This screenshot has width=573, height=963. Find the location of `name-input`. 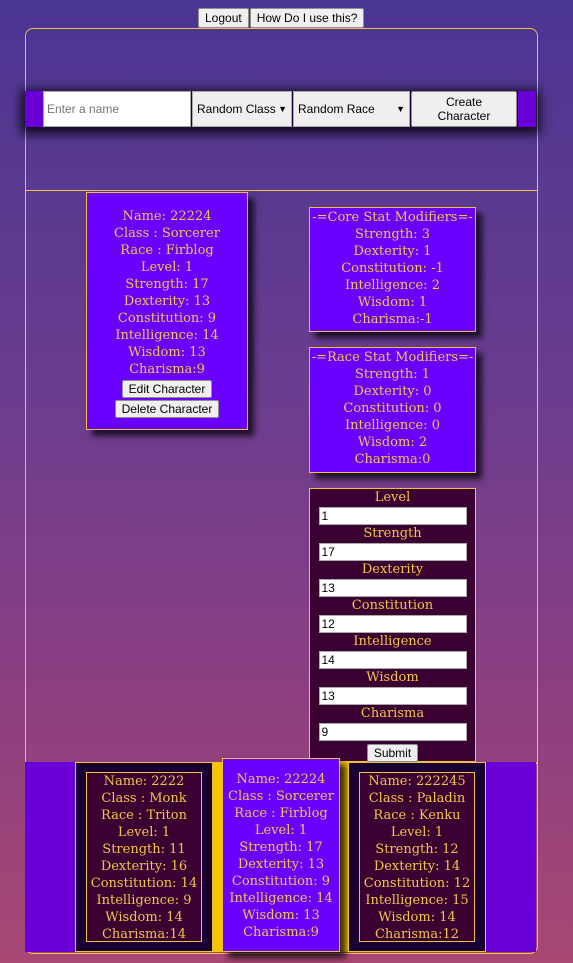

name-input is located at coordinates (117, 109).